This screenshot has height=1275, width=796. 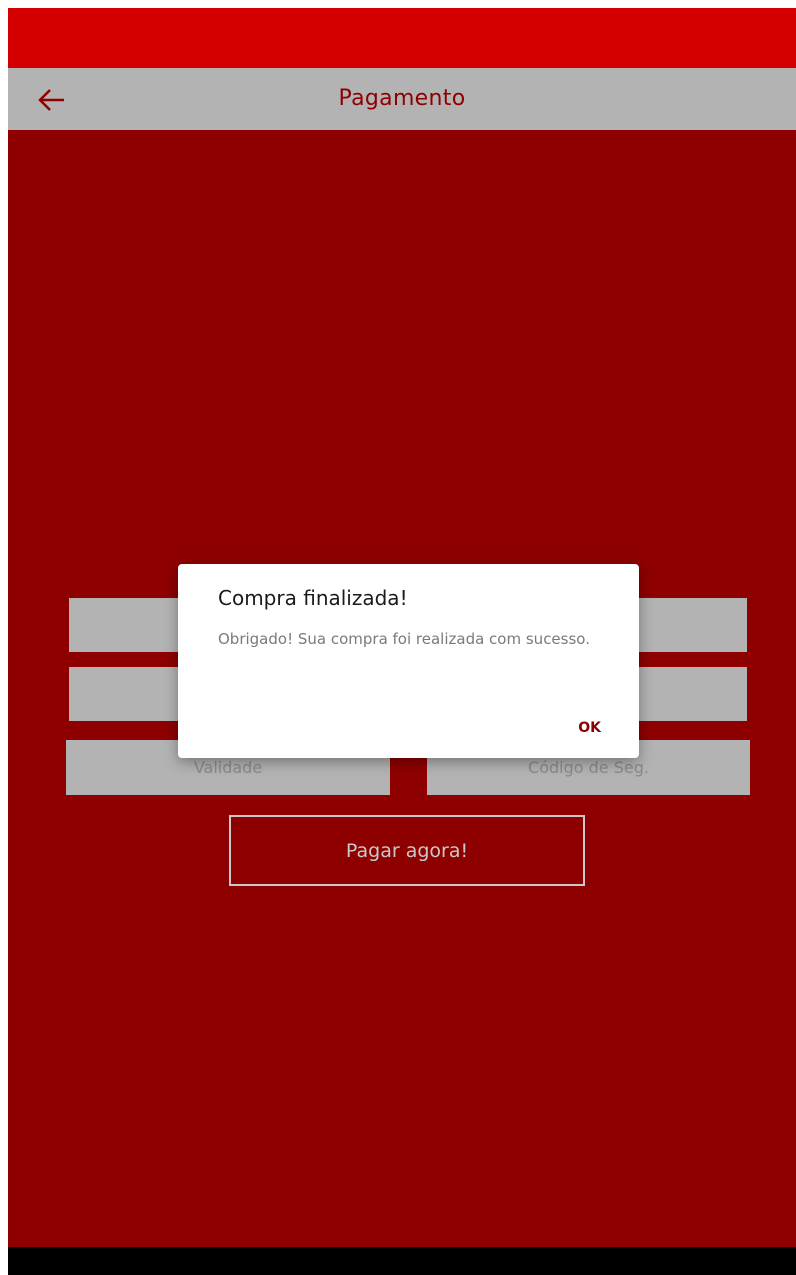 I want to click on dialog-title: Compra finalizada!, so click(x=313, y=598).